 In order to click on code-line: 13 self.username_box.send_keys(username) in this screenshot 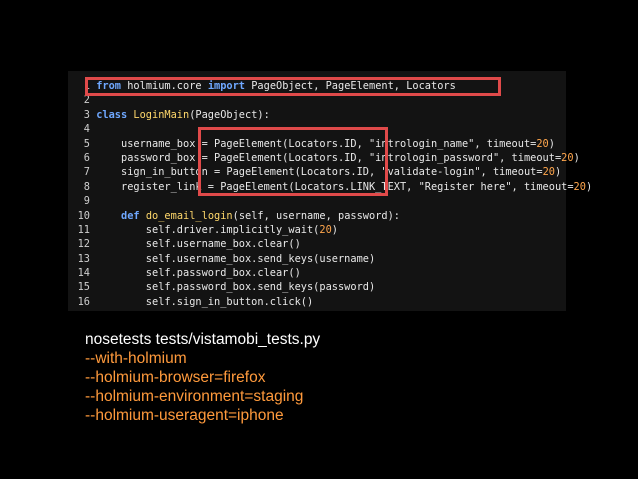, I will do `click(330, 259)`.